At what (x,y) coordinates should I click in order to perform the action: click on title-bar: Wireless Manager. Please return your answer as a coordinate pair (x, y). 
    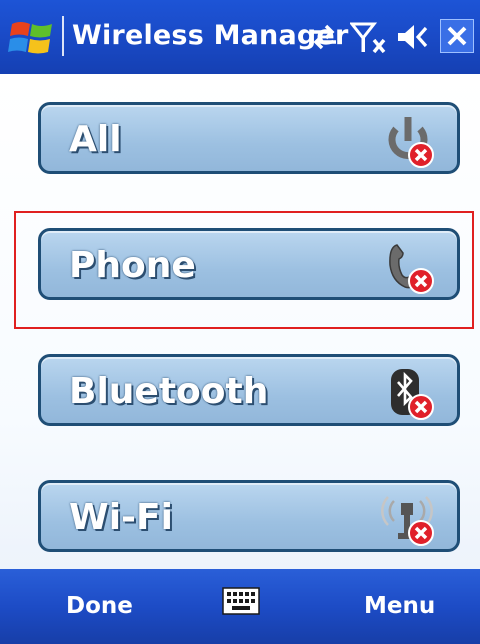
    Looking at the image, I should click on (240, 37).